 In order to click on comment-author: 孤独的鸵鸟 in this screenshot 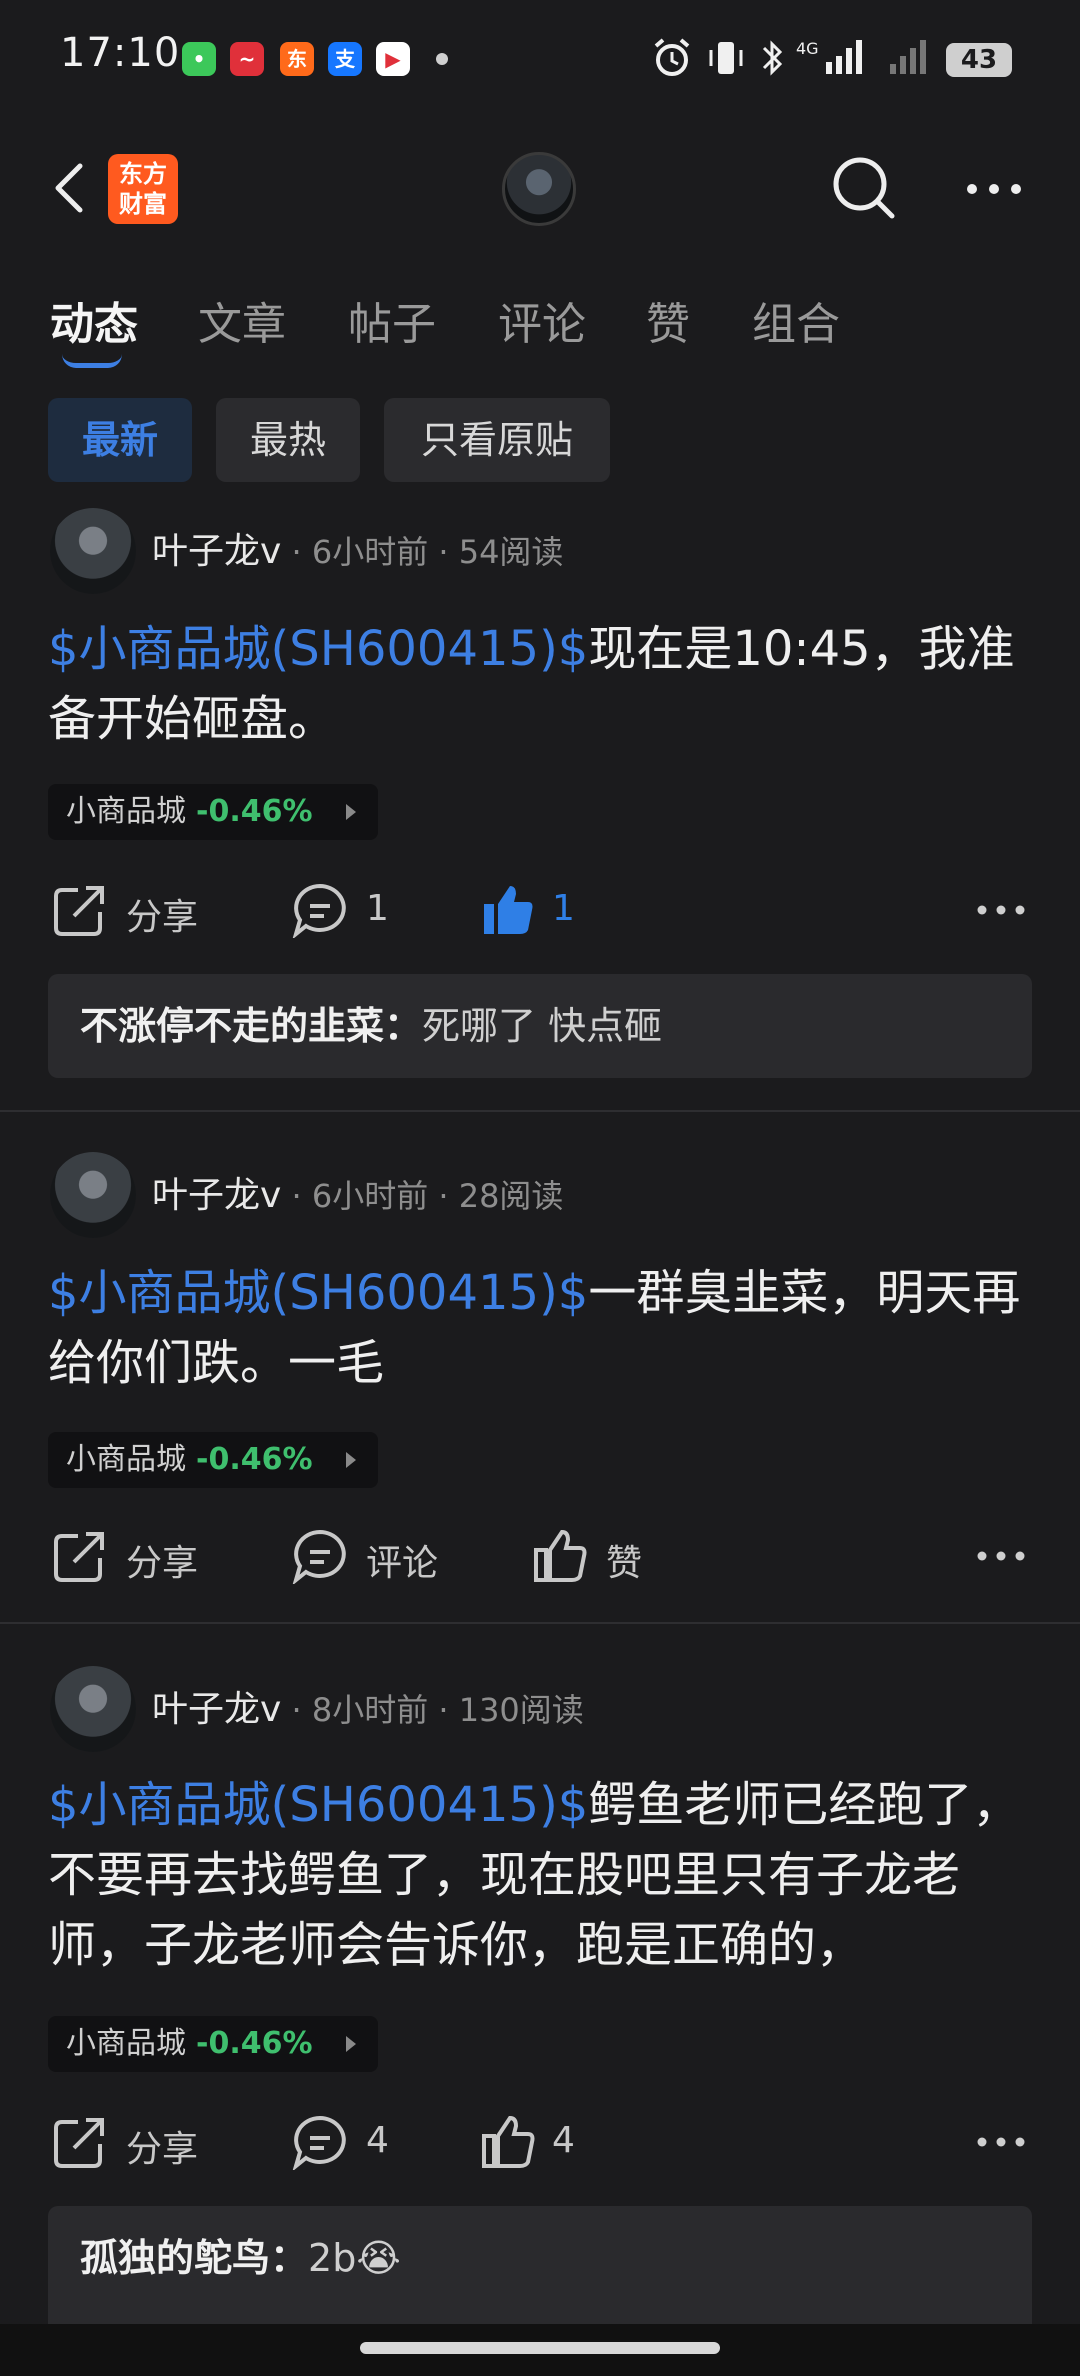, I will do `click(175, 2258)`.